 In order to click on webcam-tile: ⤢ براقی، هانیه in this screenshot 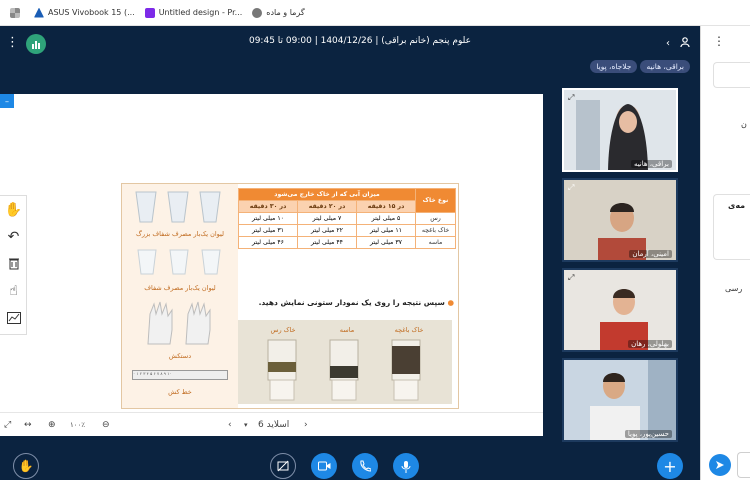, I will do `click(620, 130)`.